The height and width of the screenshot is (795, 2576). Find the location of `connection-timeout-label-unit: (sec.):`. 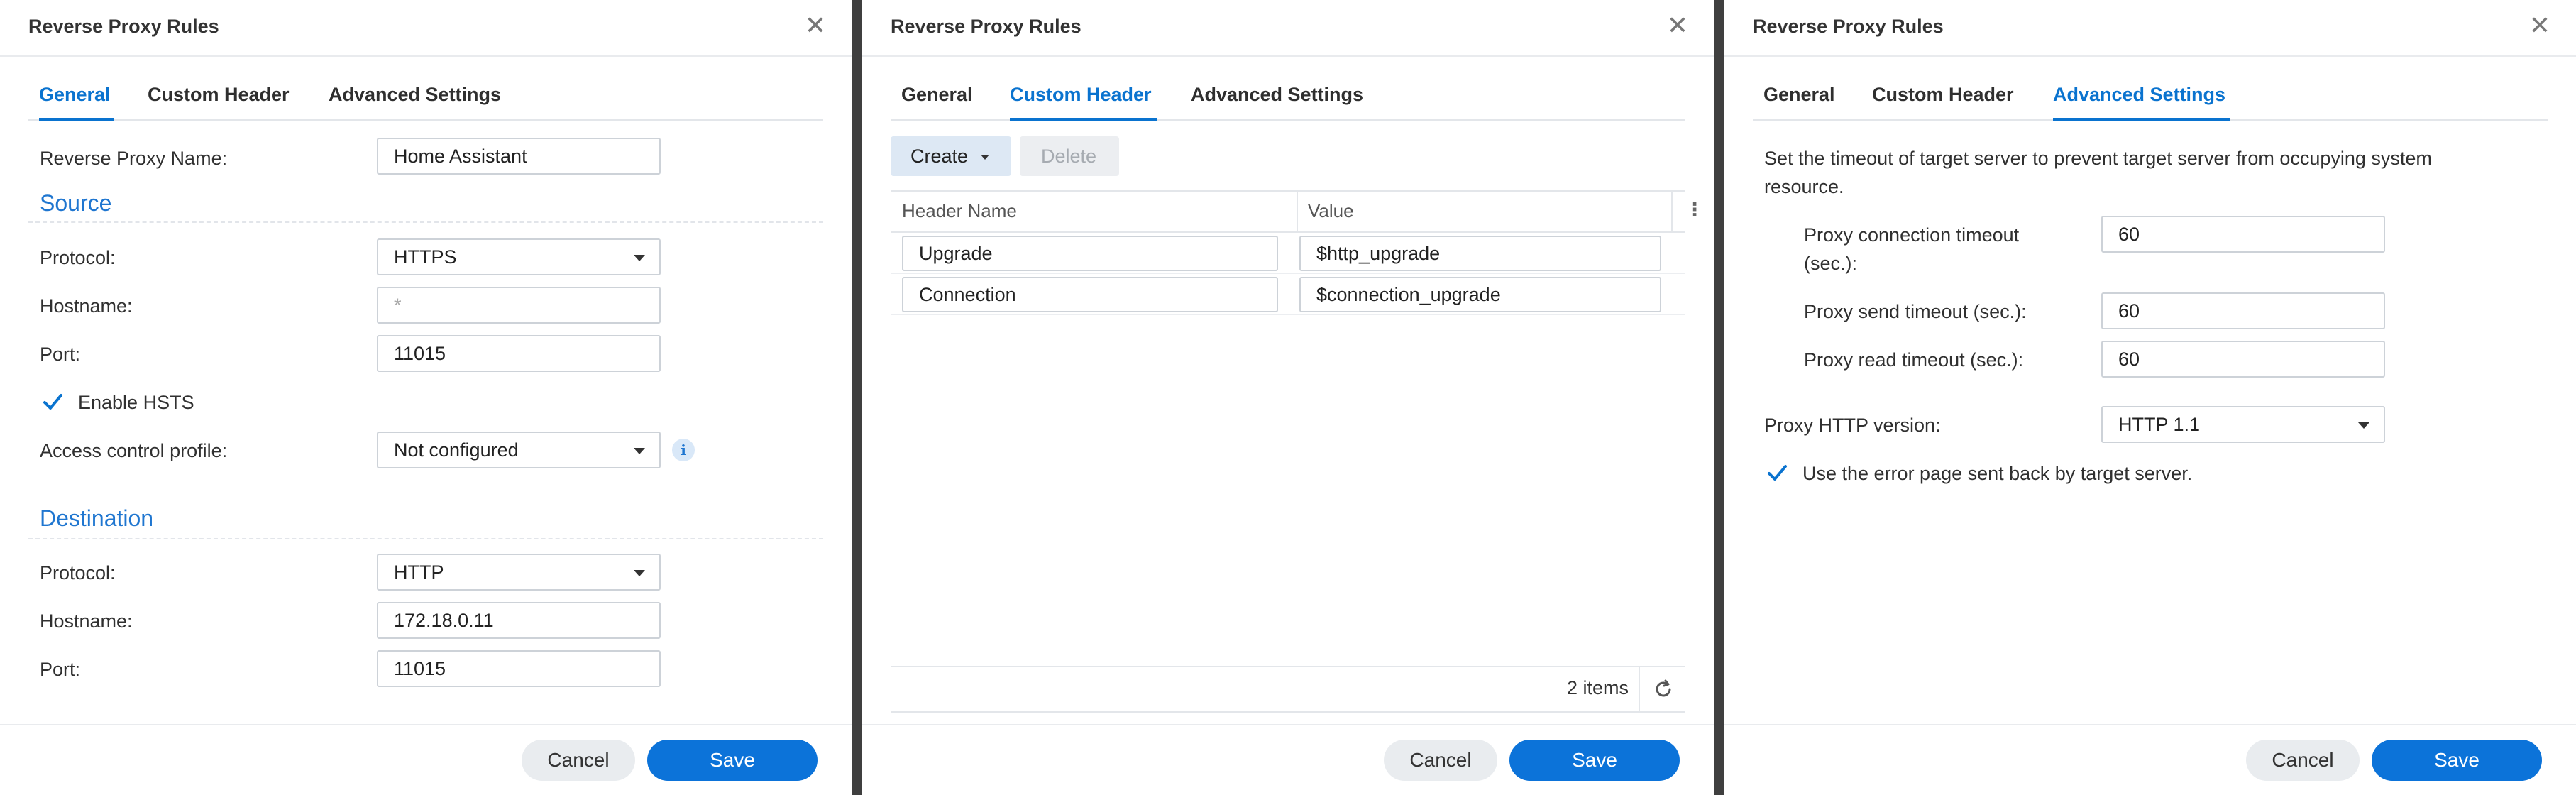

connection-timeout-label-unit: (sec.): is located at coordinates (1831, 263).